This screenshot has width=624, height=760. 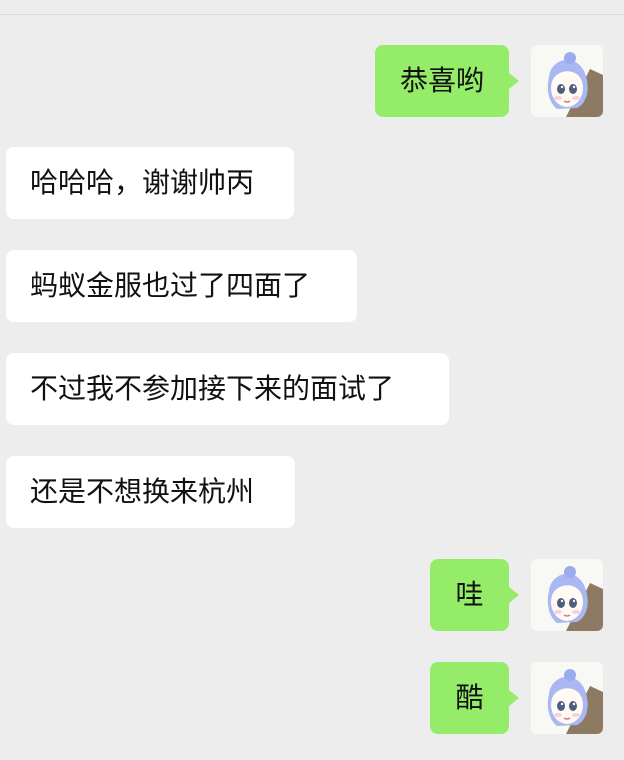 I want to click on incoming-message-bubble: 还是不想换来杭州, so click(x=150, y=492).